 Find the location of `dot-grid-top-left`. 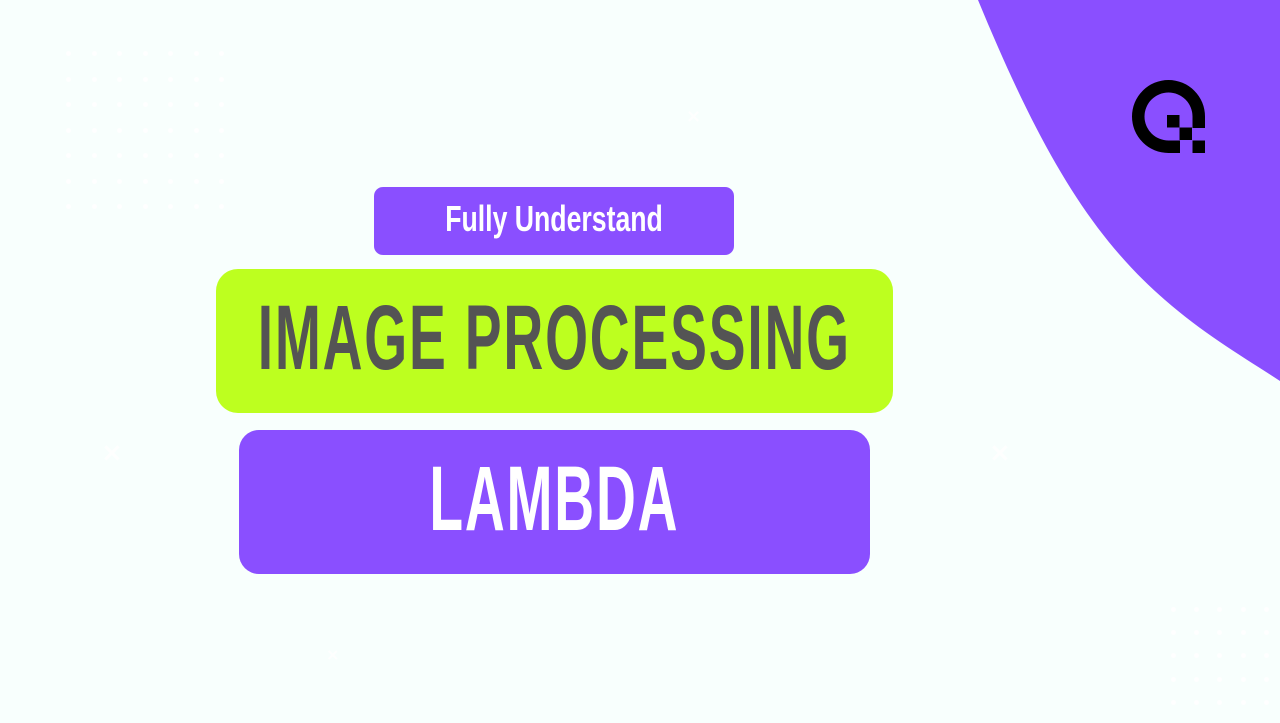

dot-grid-top-left is located at coordinates (155, 140).